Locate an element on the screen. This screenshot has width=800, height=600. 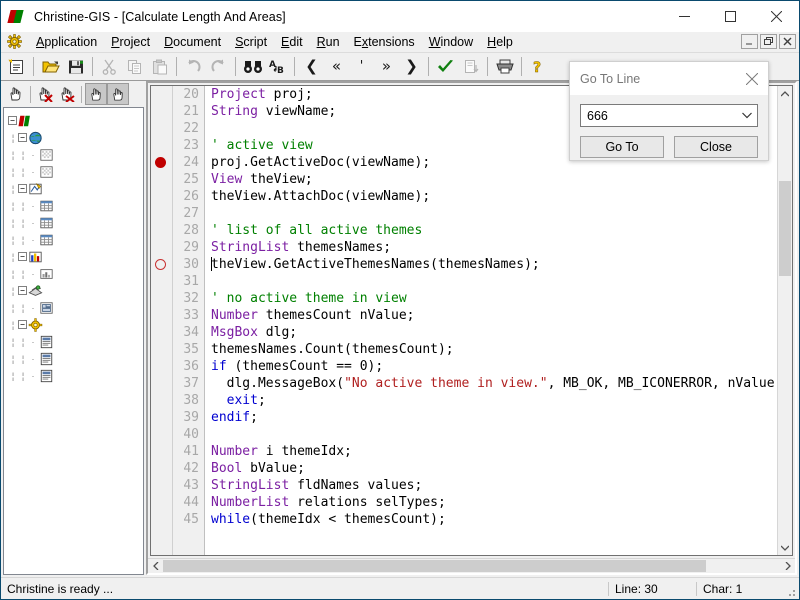
tree-item-set-windo: ¦ ¦ · is located at coordinates (75, 358).